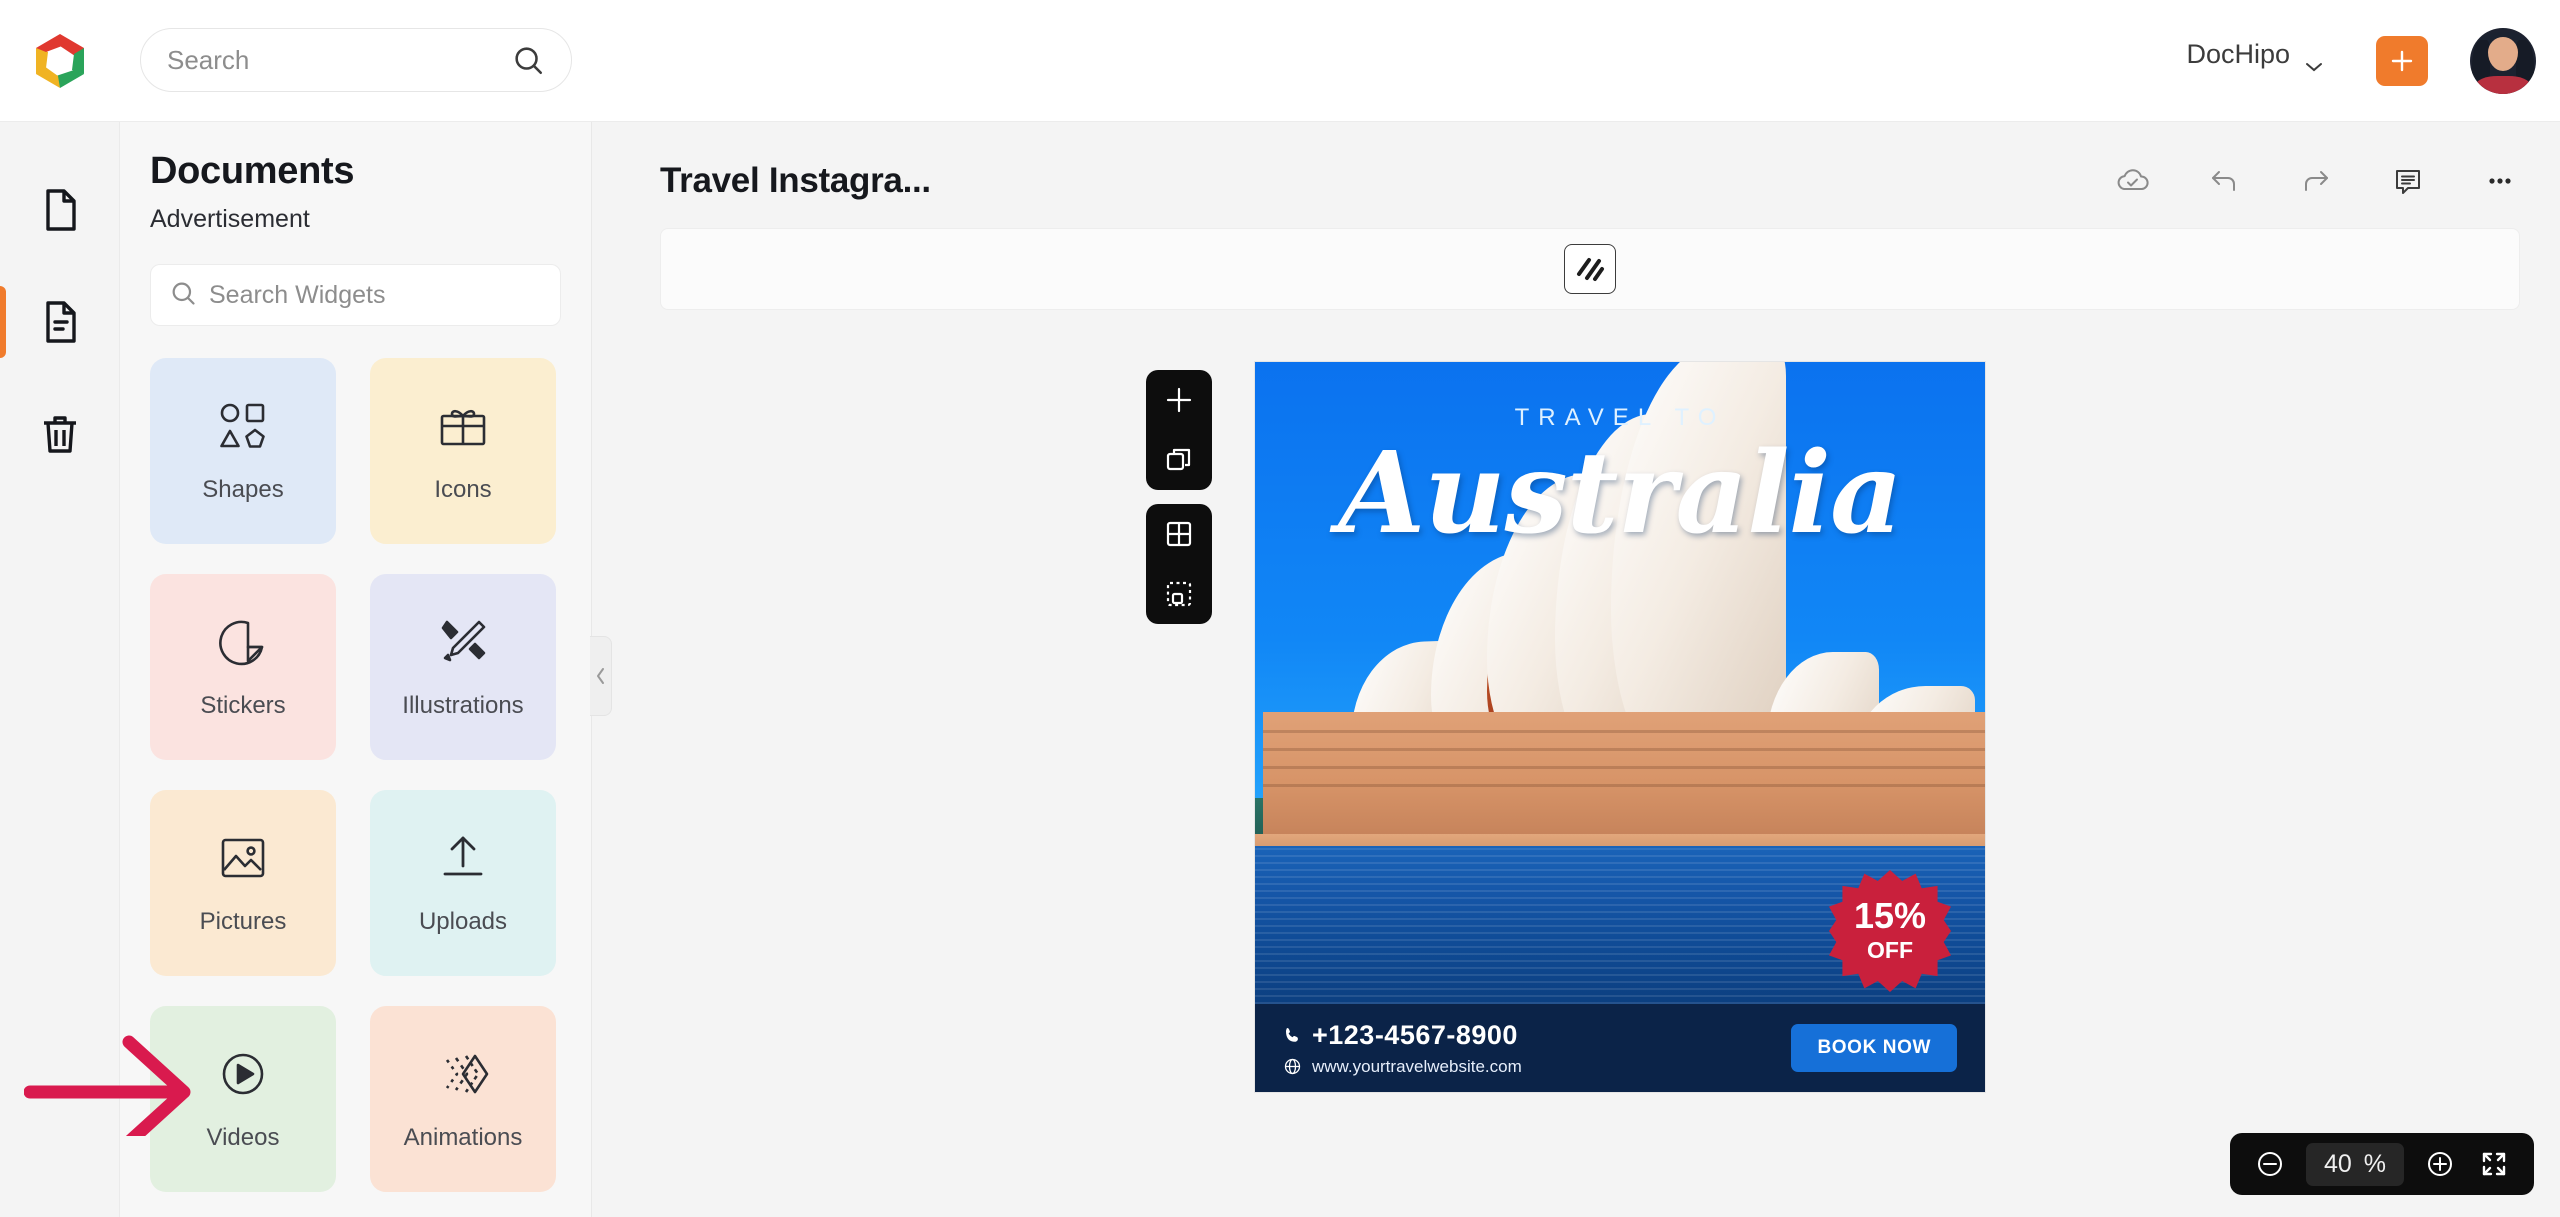  What do you see at coordinates (1292, 1066) in the screenshot?
I see `globe-icon` at bounding box center [1292, 1066].